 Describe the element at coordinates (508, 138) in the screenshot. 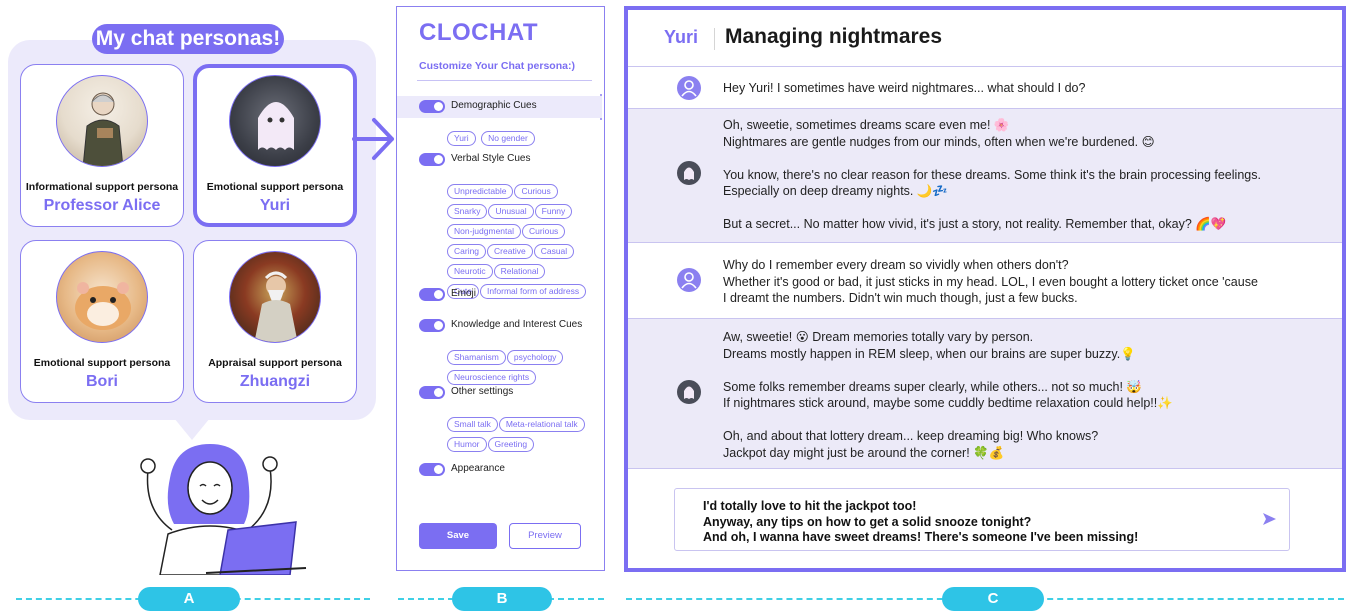

I see `chip: No gender` at that location.